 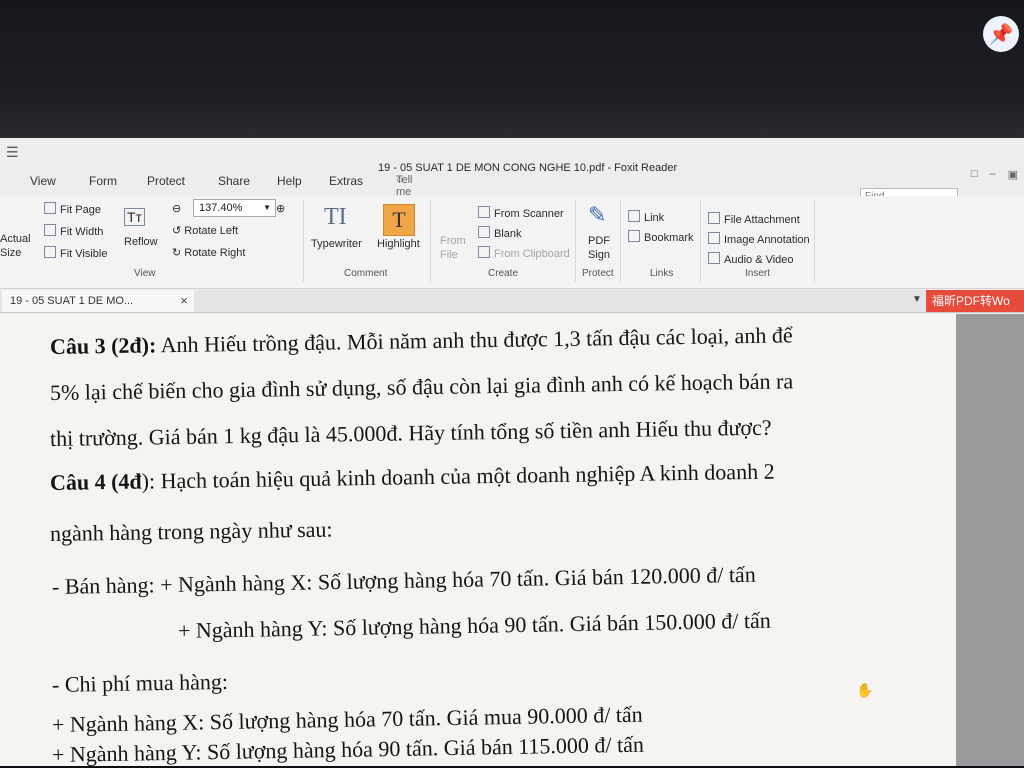 What do you see at coordinates (634, 236) in the screenshot?
I see `bookmark-icon` at bounding box center [634, 236].